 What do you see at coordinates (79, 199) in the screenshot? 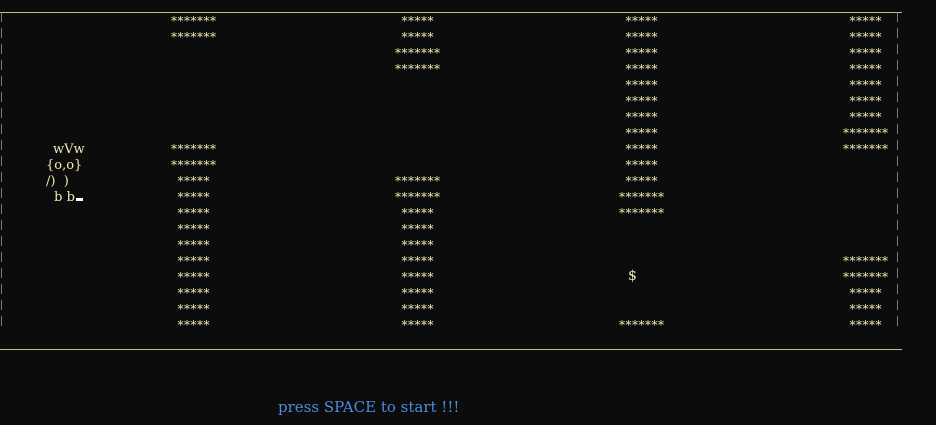
I see `text-cursor` at bounding box center [79, 199].